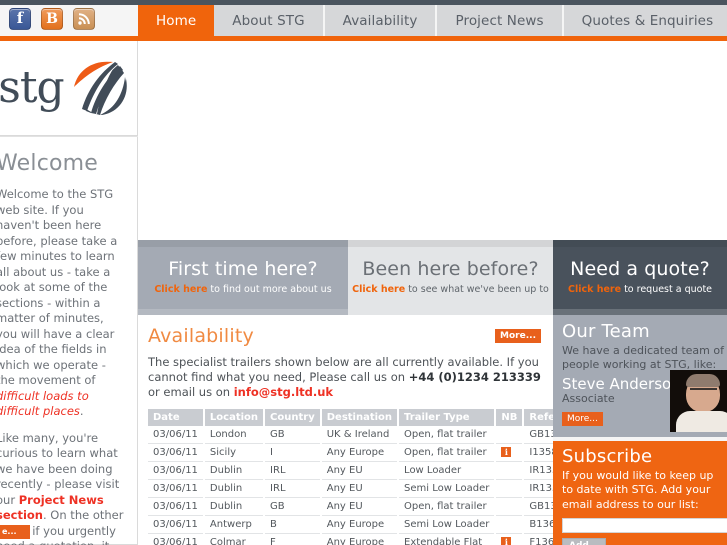 This screenshot has height=545, width=727. What do you see at coordinates (645, 20) in the screenshot?
I see `nav-tab-quotes-enquiries: Quotes & Enquiries` at bounding box center [645, 20].